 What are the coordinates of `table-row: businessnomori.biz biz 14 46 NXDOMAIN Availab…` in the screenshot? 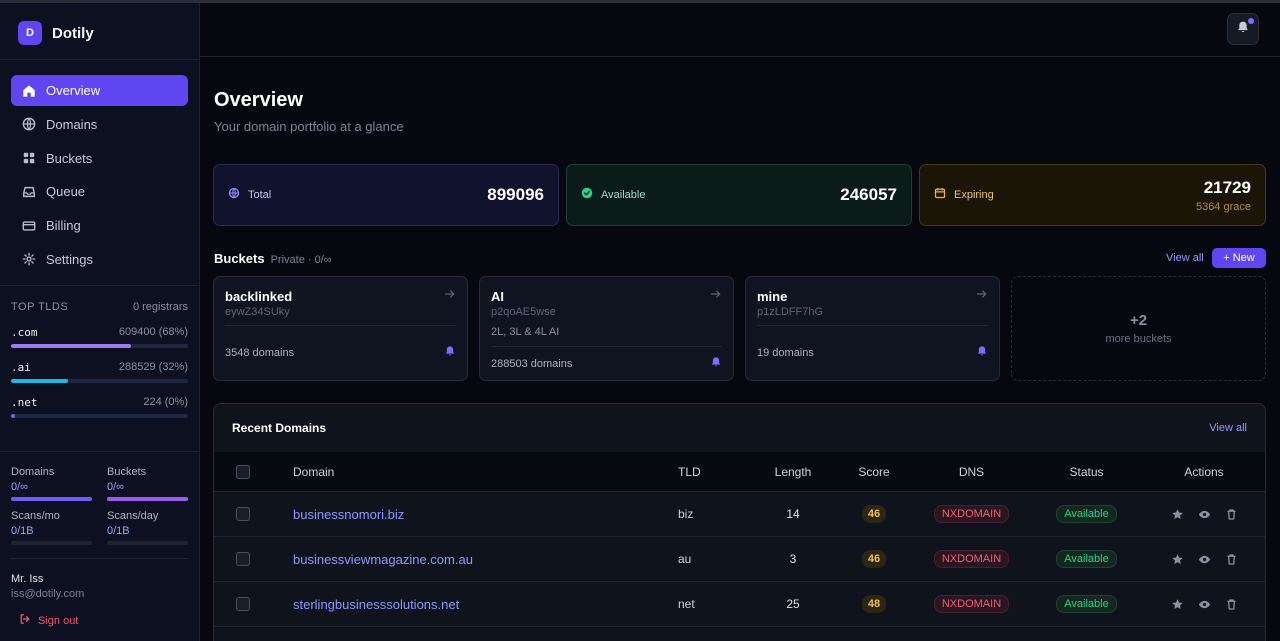 It's located at (739, 514).